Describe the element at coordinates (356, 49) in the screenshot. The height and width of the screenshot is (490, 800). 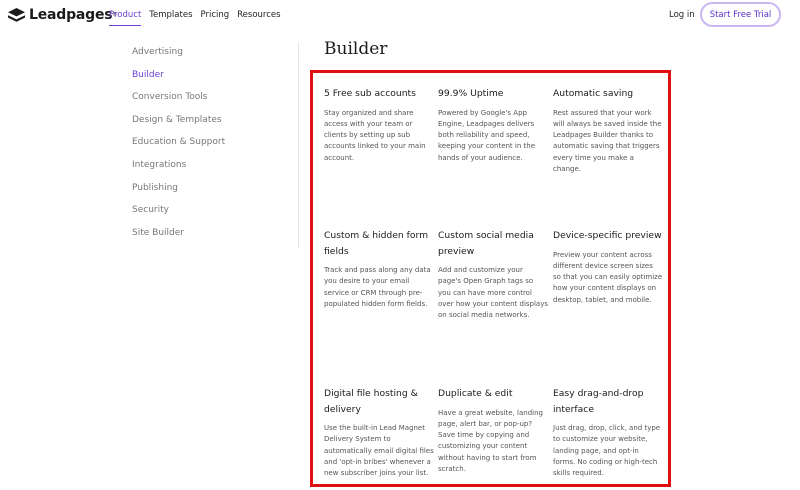
I see `page-title: Builder` at that location.